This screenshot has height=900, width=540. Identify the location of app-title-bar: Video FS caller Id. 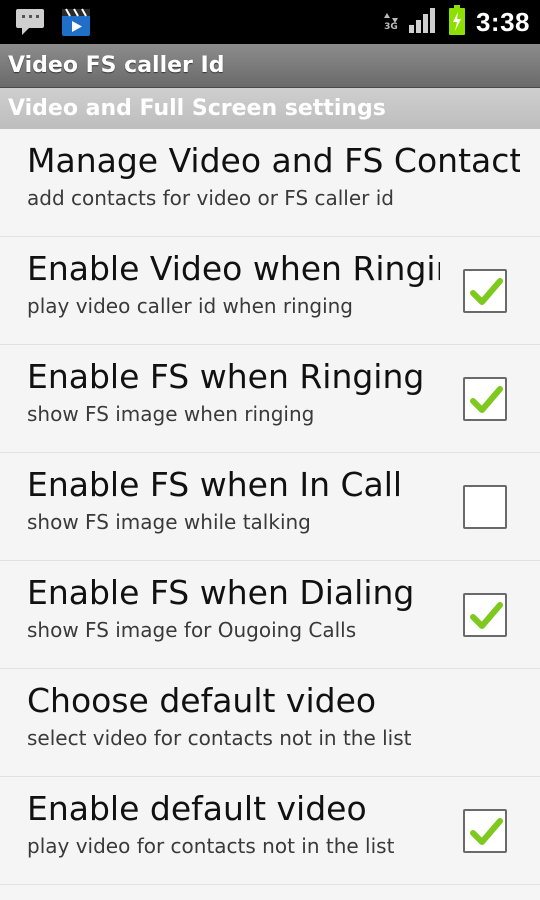
(270, 66).